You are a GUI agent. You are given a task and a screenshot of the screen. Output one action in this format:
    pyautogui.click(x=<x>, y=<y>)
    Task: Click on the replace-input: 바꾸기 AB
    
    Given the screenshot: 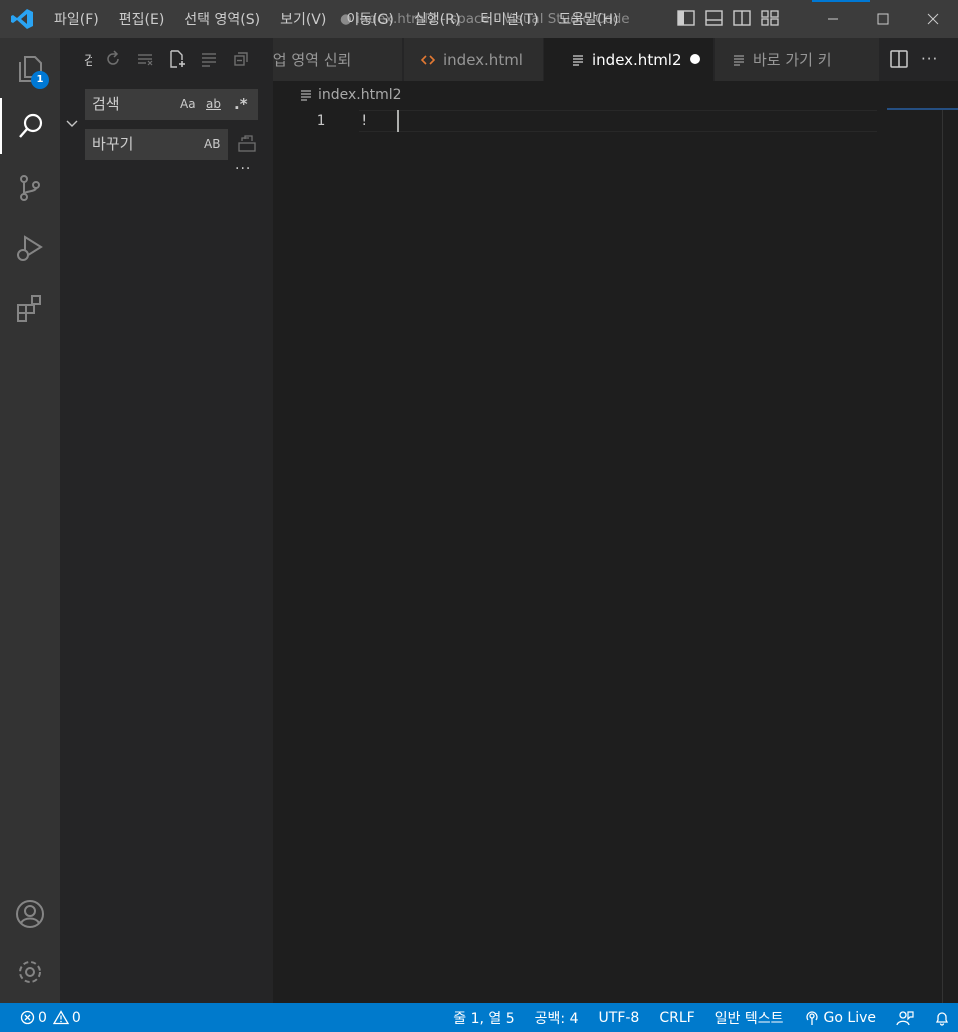 What is the action you would take?
    pyautogui.click(x=156, y=144)
    